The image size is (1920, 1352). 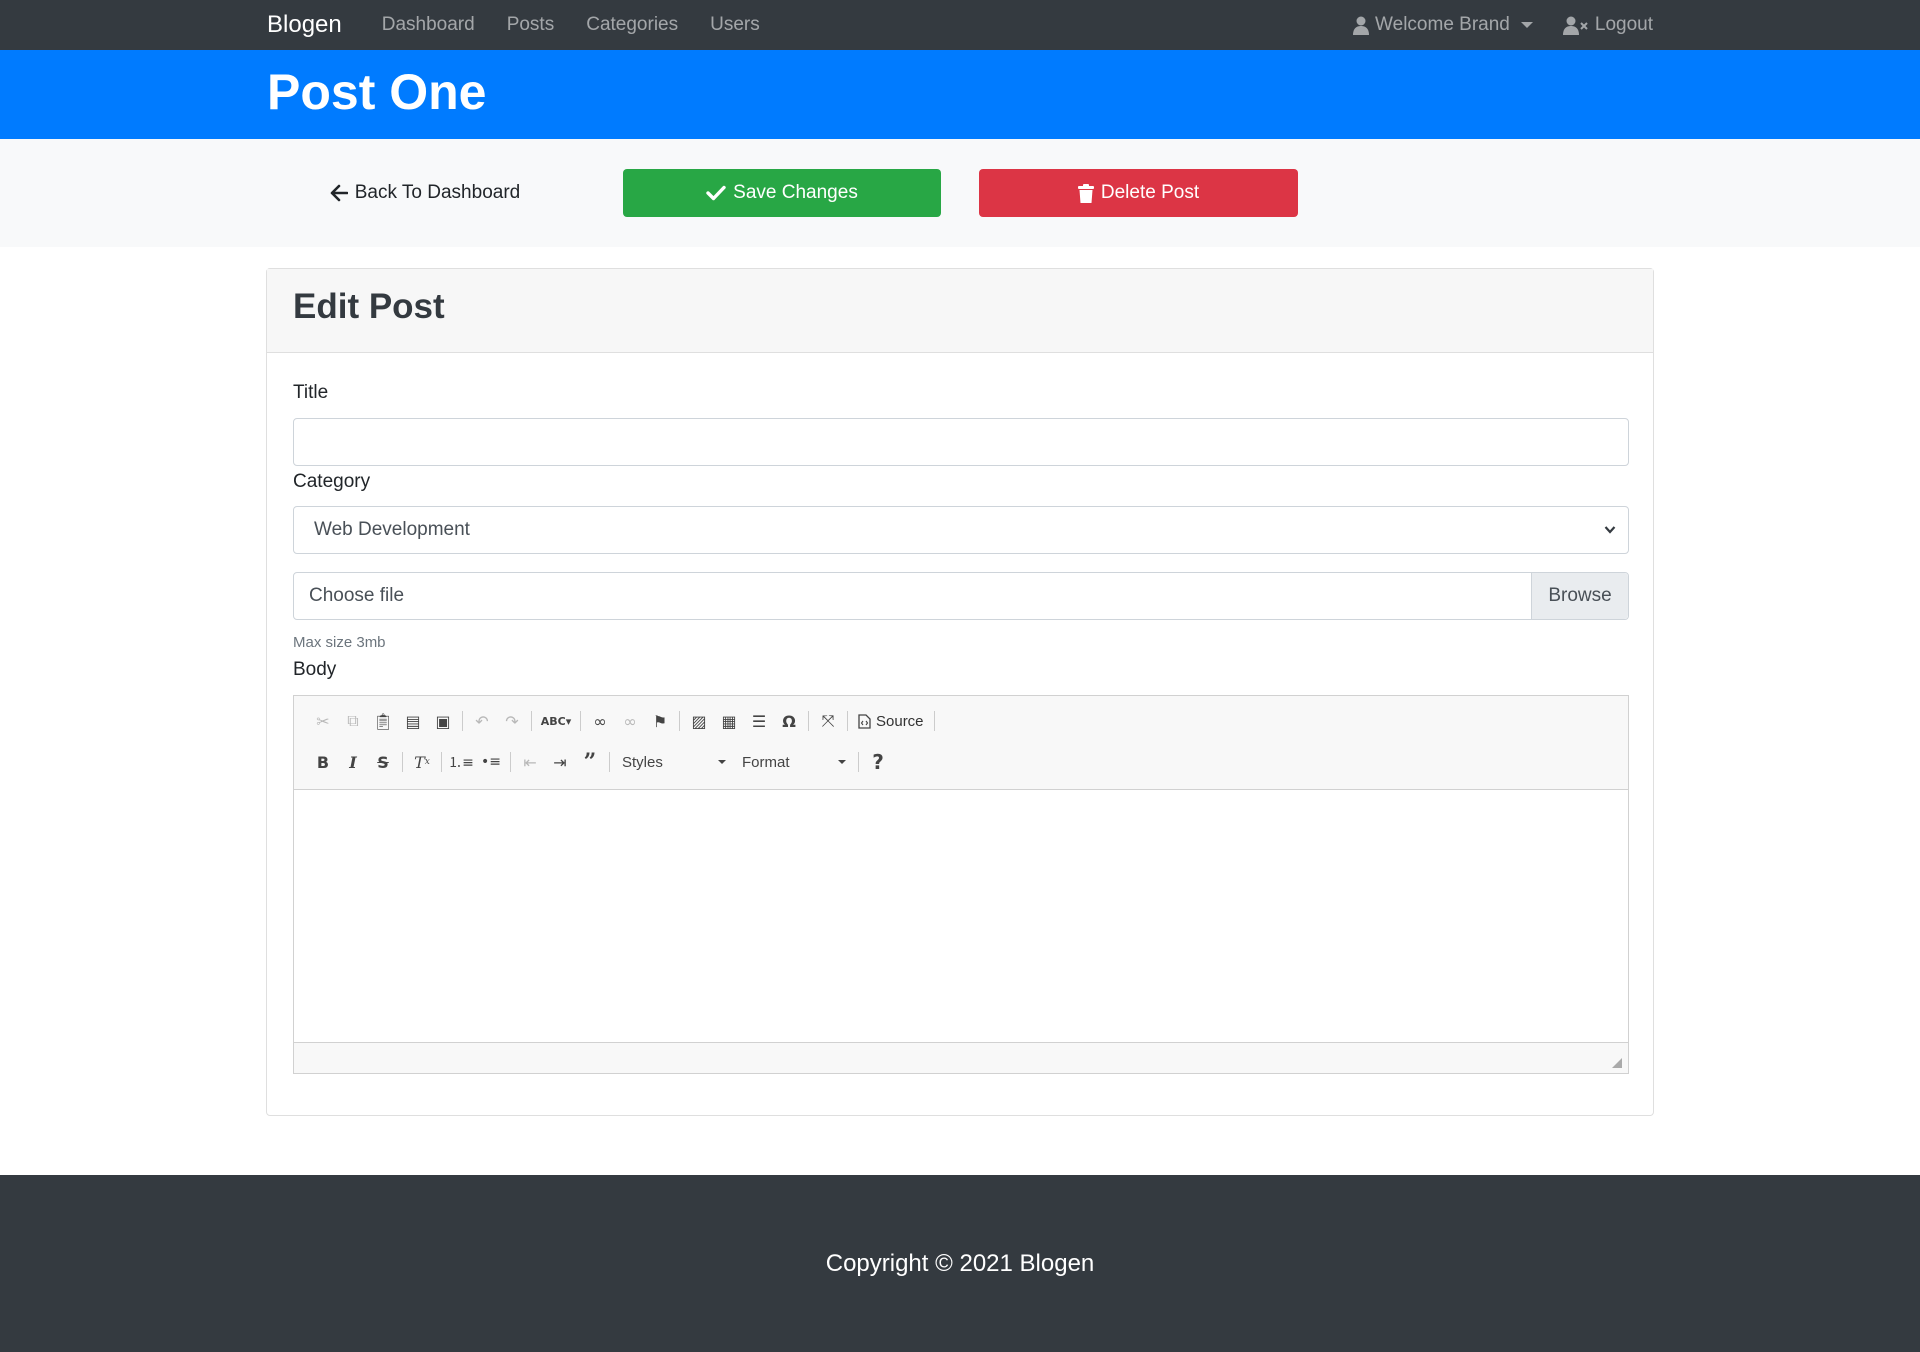 What do you see at coordinates (357, 595) in the screenshot?
I see `file-placeholder: Choose file` at bounding box center [357, 595].